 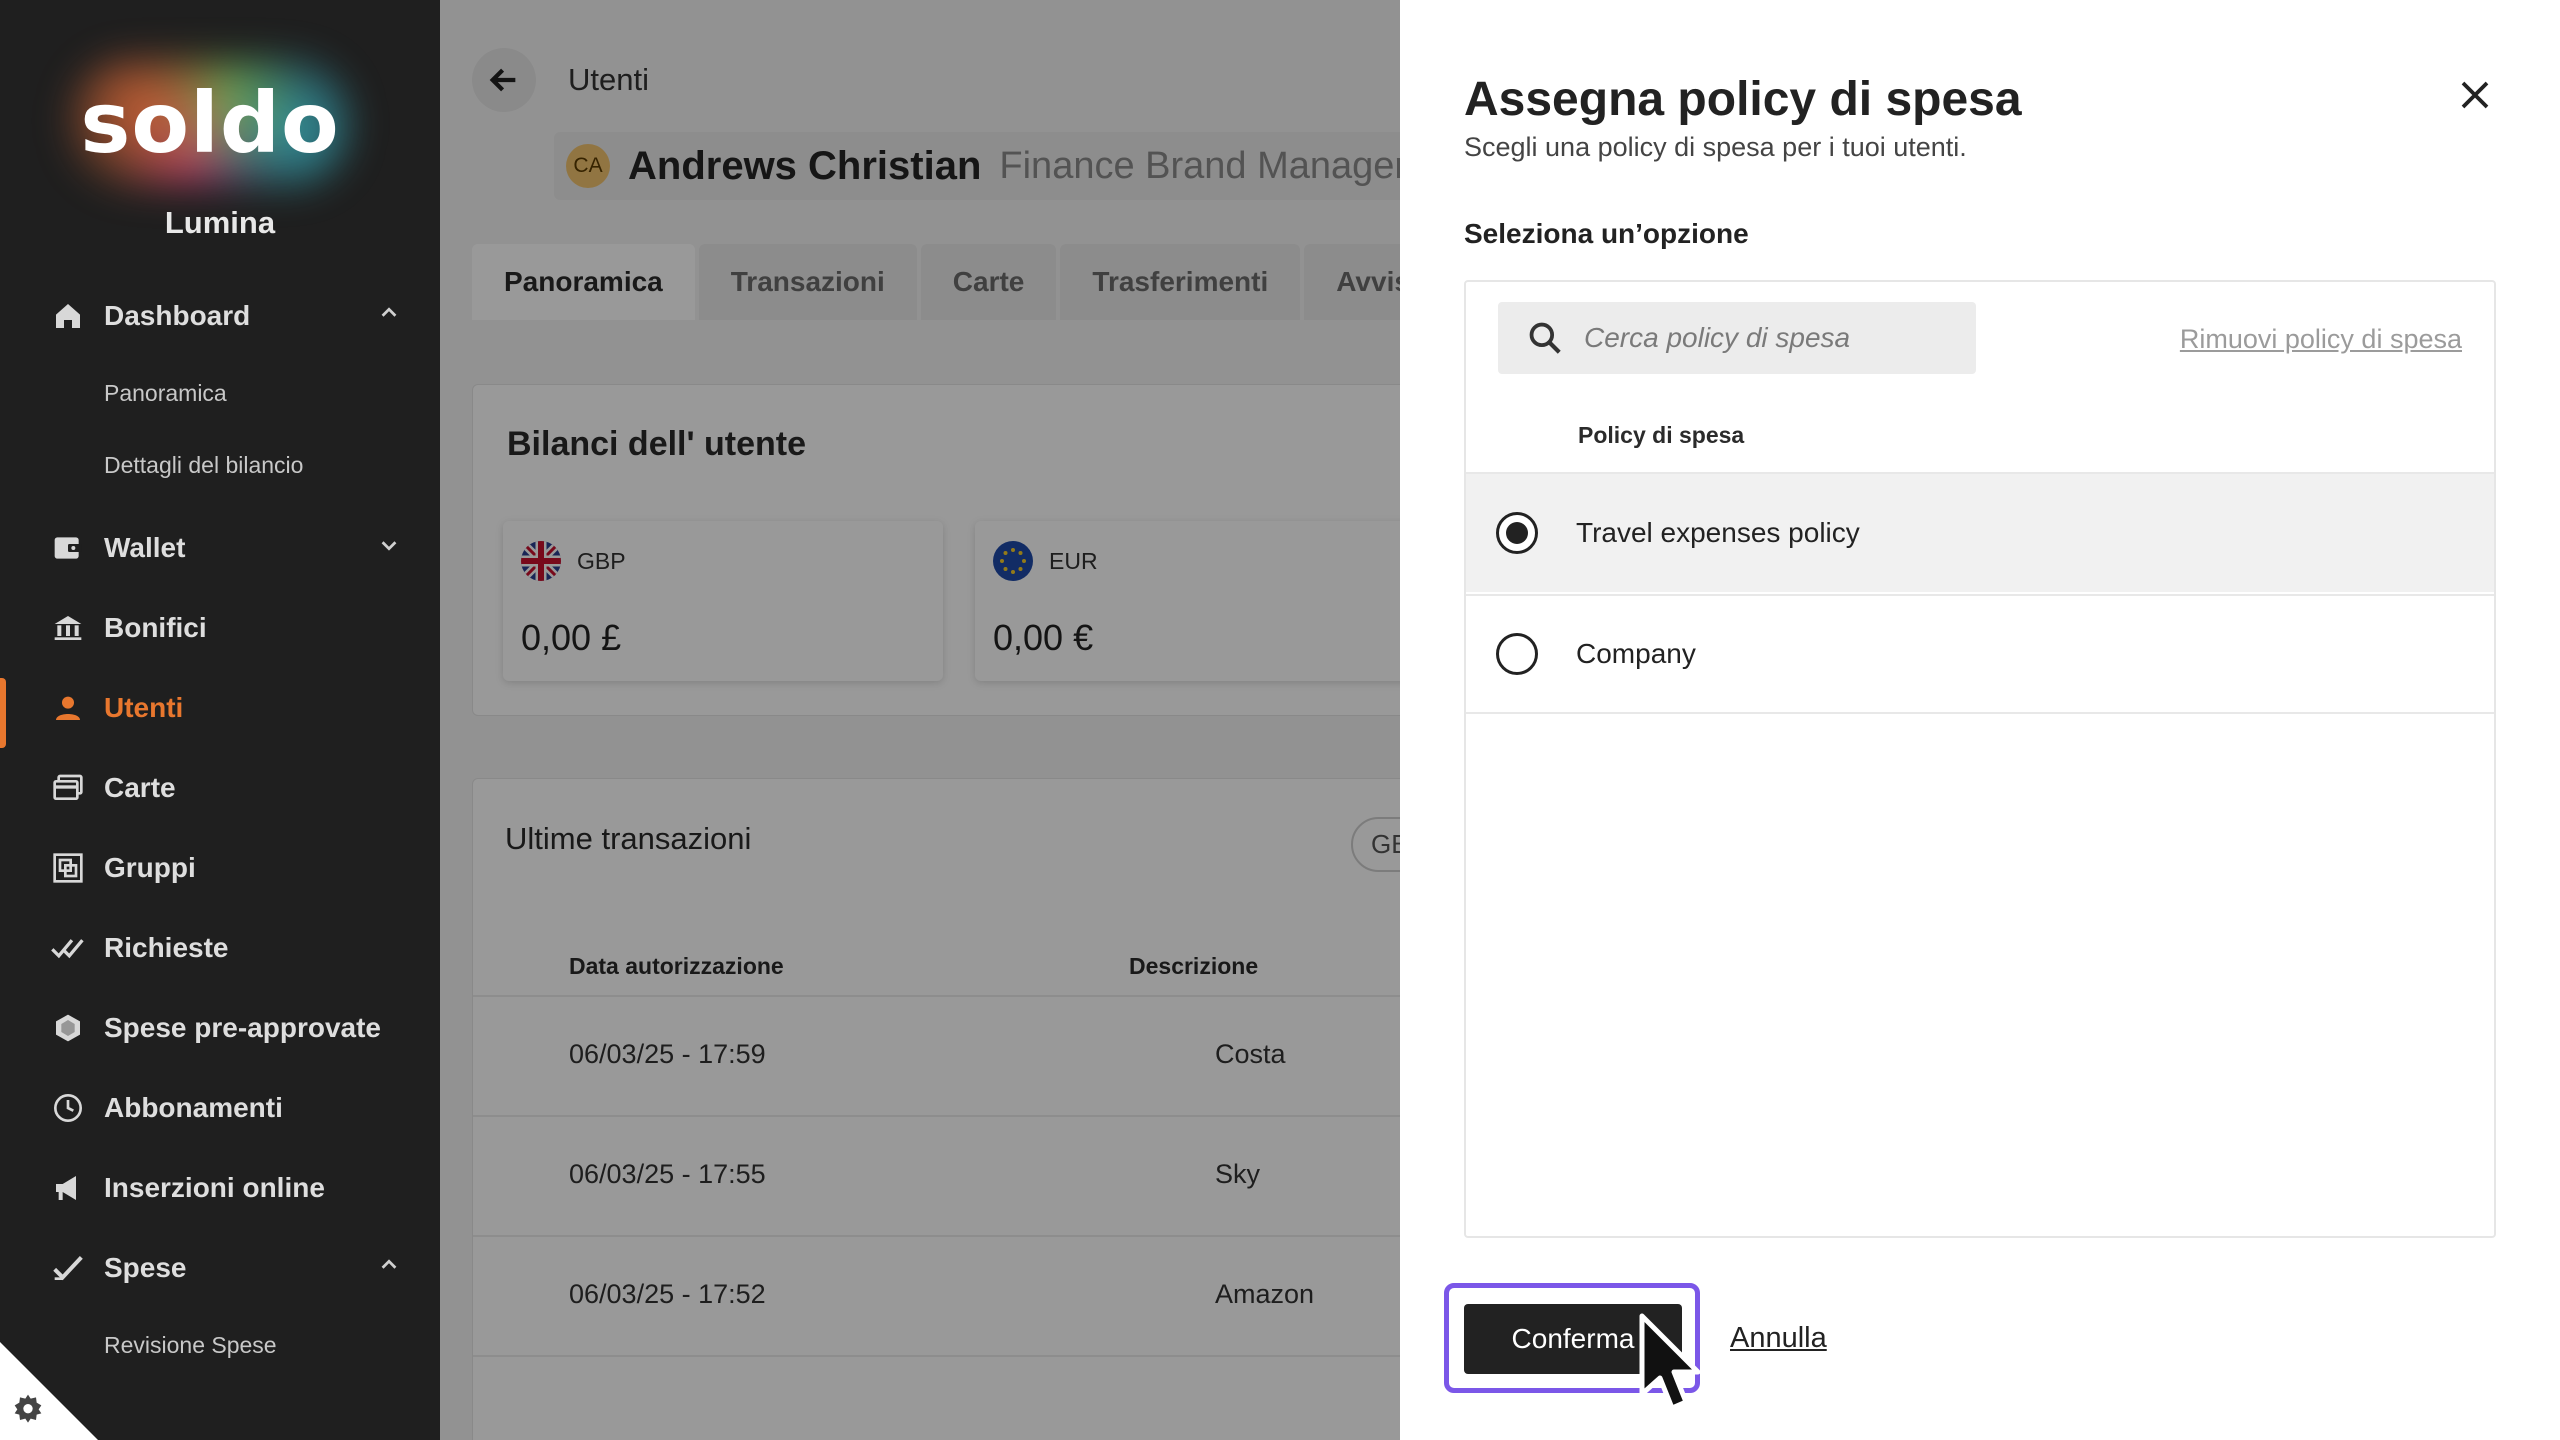 What do you see at coordinates (1743, 99) in the screenshot?
I see `drawer-title: Assegna policy di spesa` at bounding box center [1743, 99].